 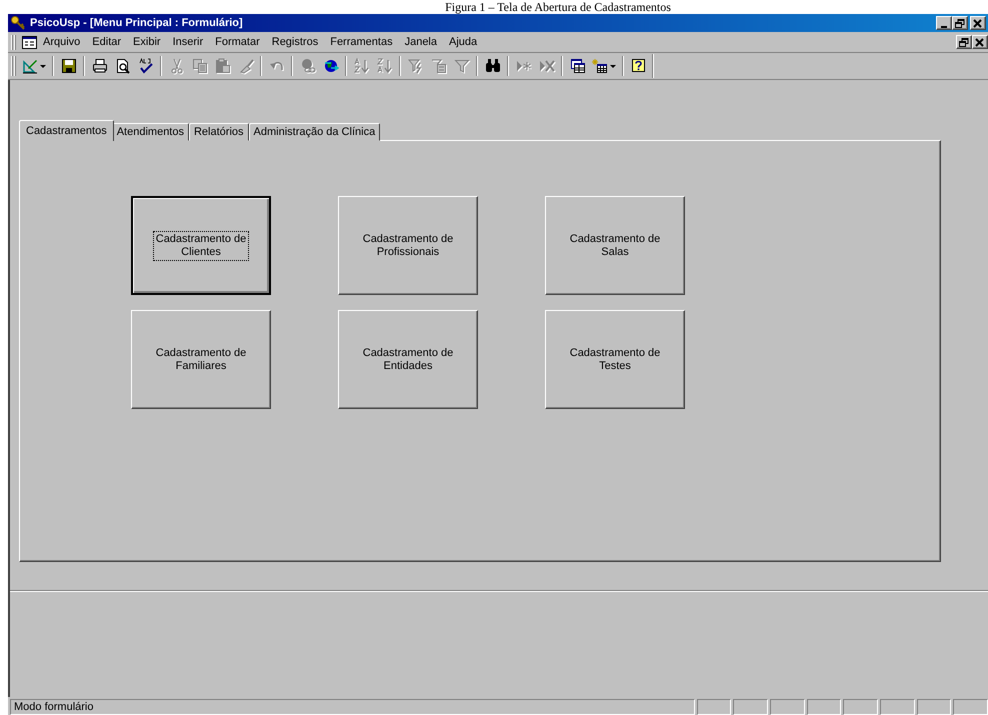 What do you see at coordinates (420, 42) in the screenshot?
I see `menu-item: Janela` at bounding box center [420, 42].